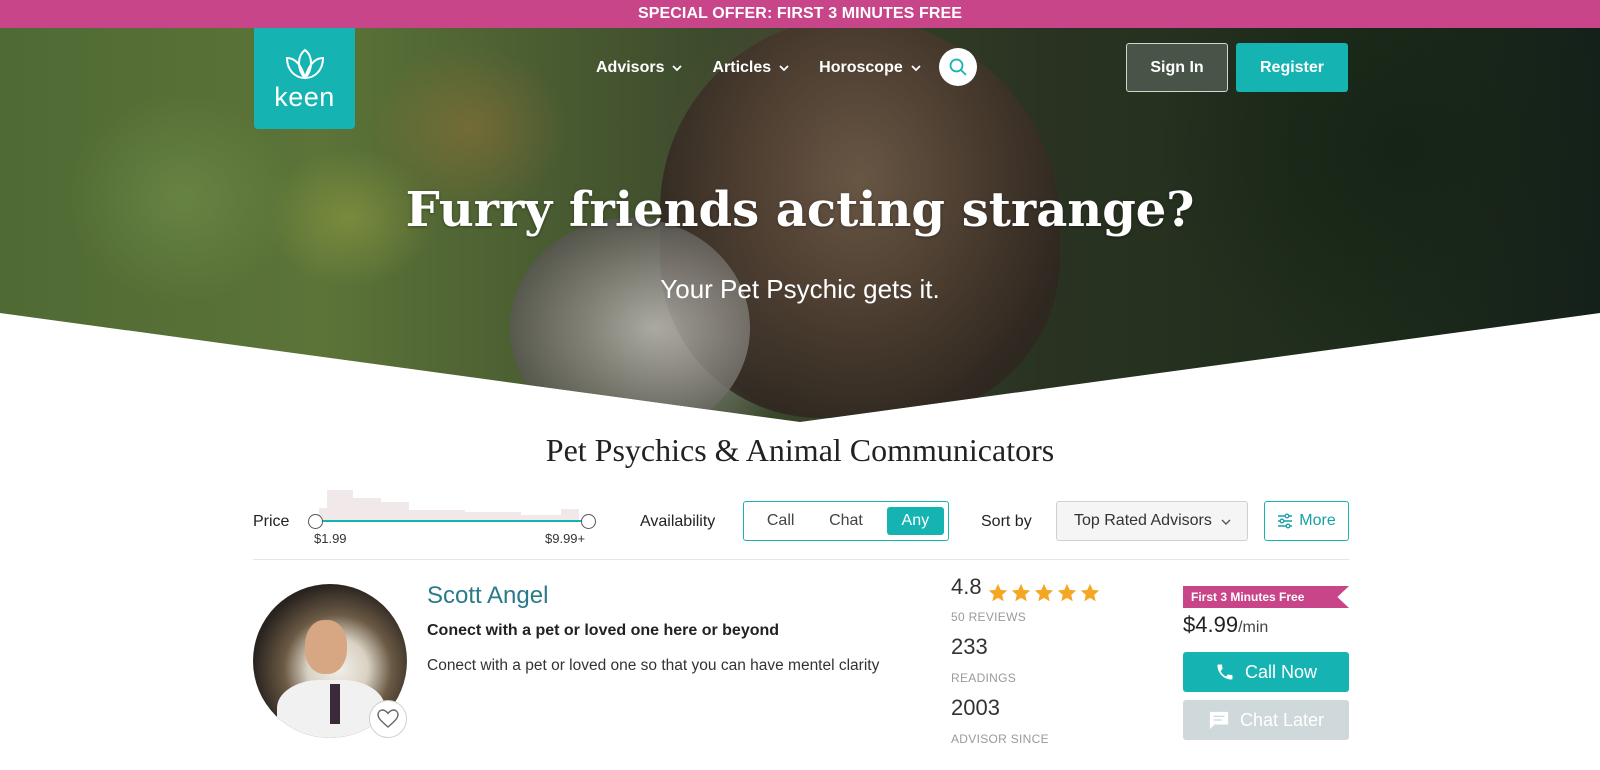  I want to click on hero-title: Furry friends acting strange?, so click(800, 210).